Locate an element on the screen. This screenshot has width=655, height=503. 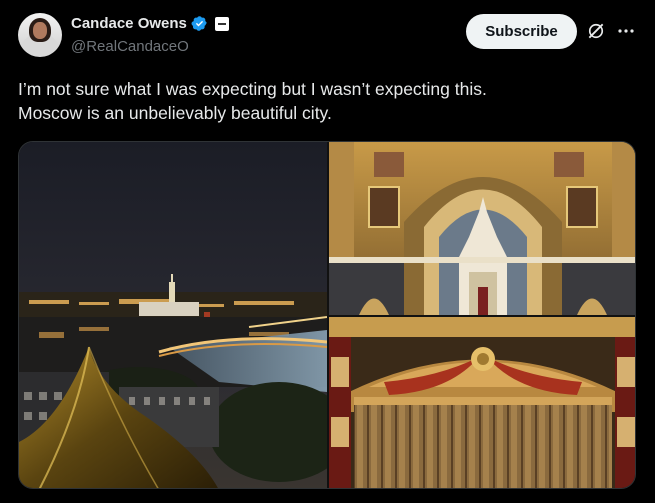
avatar is located at coordinates (40, 35).